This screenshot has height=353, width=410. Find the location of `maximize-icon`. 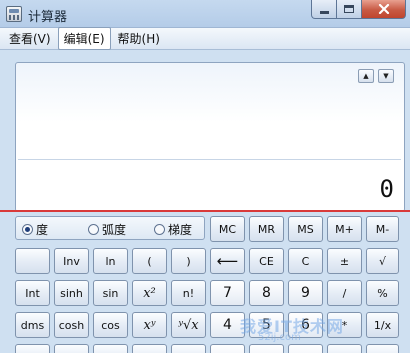

maximize-icon is located at coordinates (349, 9).